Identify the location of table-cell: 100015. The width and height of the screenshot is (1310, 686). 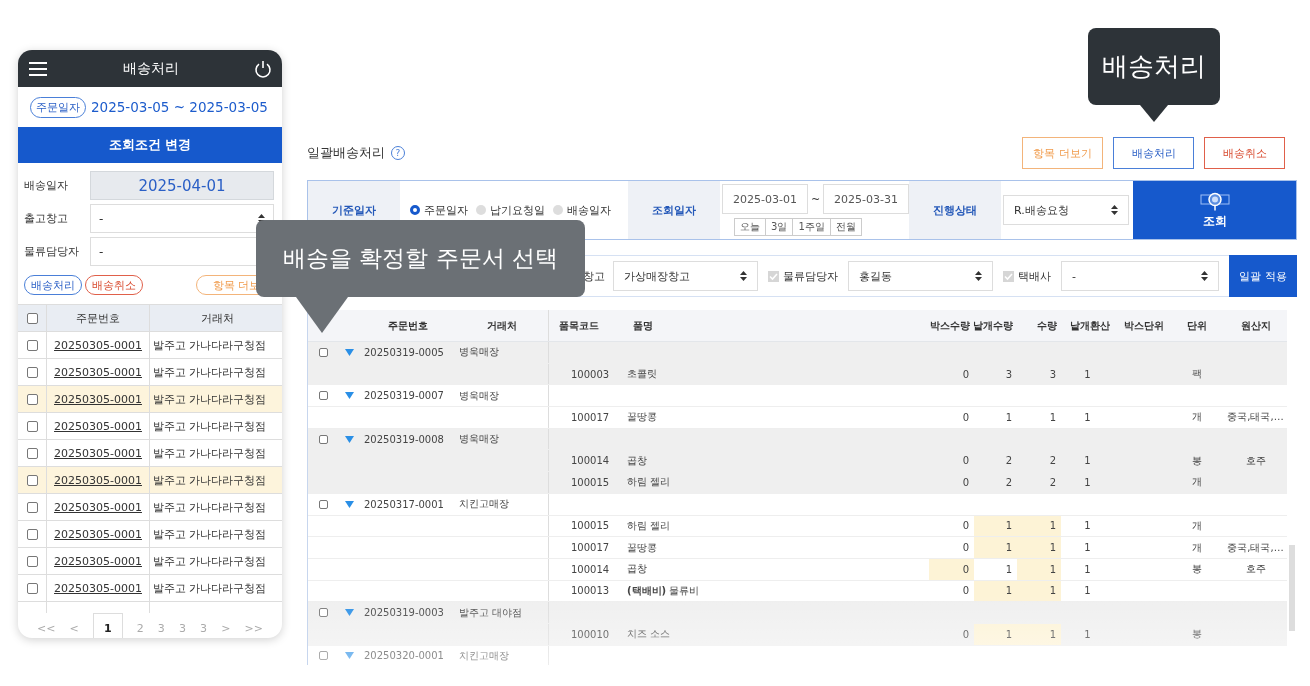
(585, 482).